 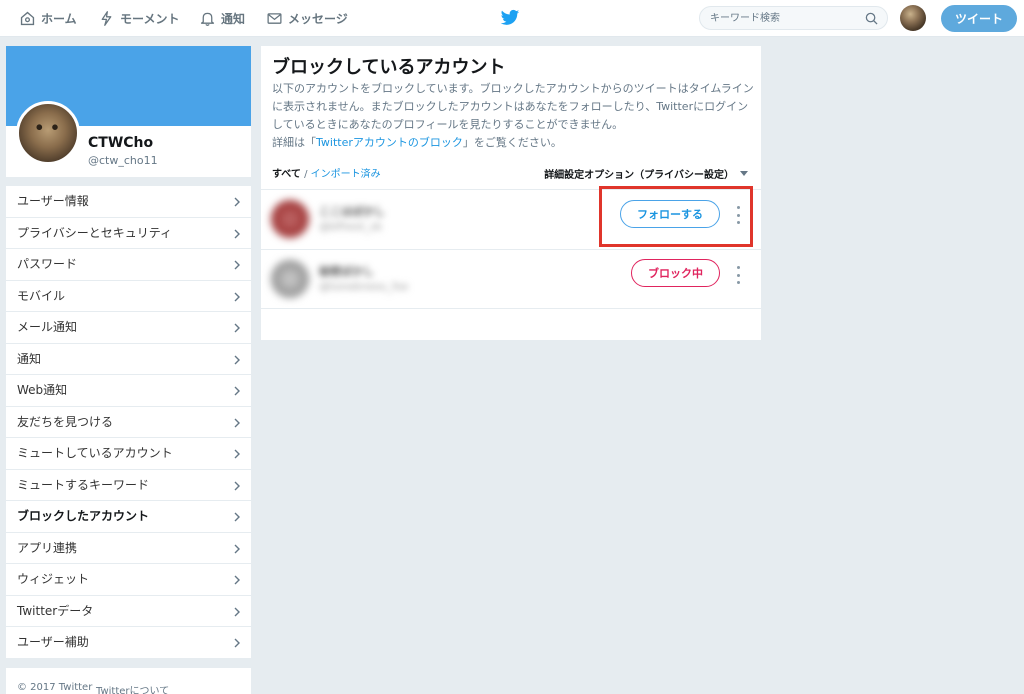 What do you see at coordinates (55, 687) in the screenshot?
I see `copyright-text: © 2017 Twitter` at bounding box center [55, 687].